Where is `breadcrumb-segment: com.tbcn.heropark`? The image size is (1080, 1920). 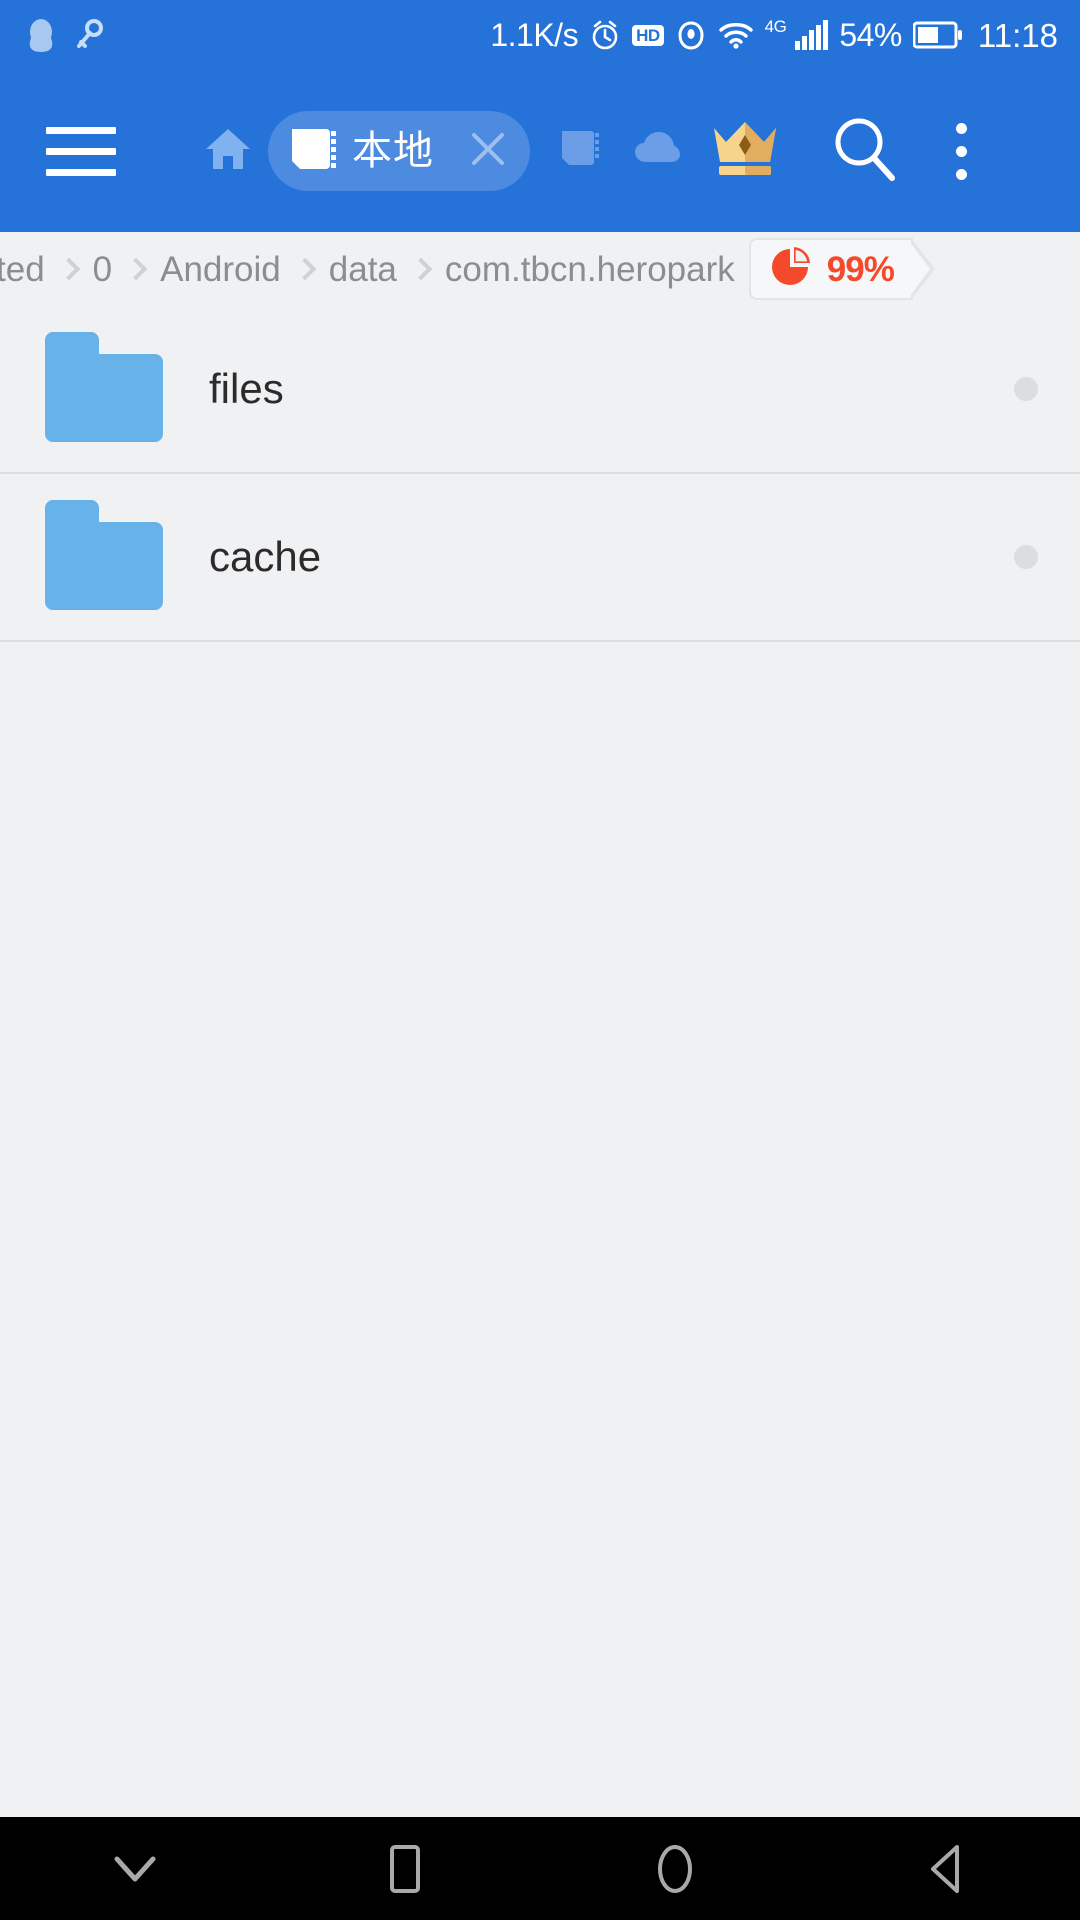
breadcrumb-segment: com.tbcn.heropark is located at coordinates (590, 269).